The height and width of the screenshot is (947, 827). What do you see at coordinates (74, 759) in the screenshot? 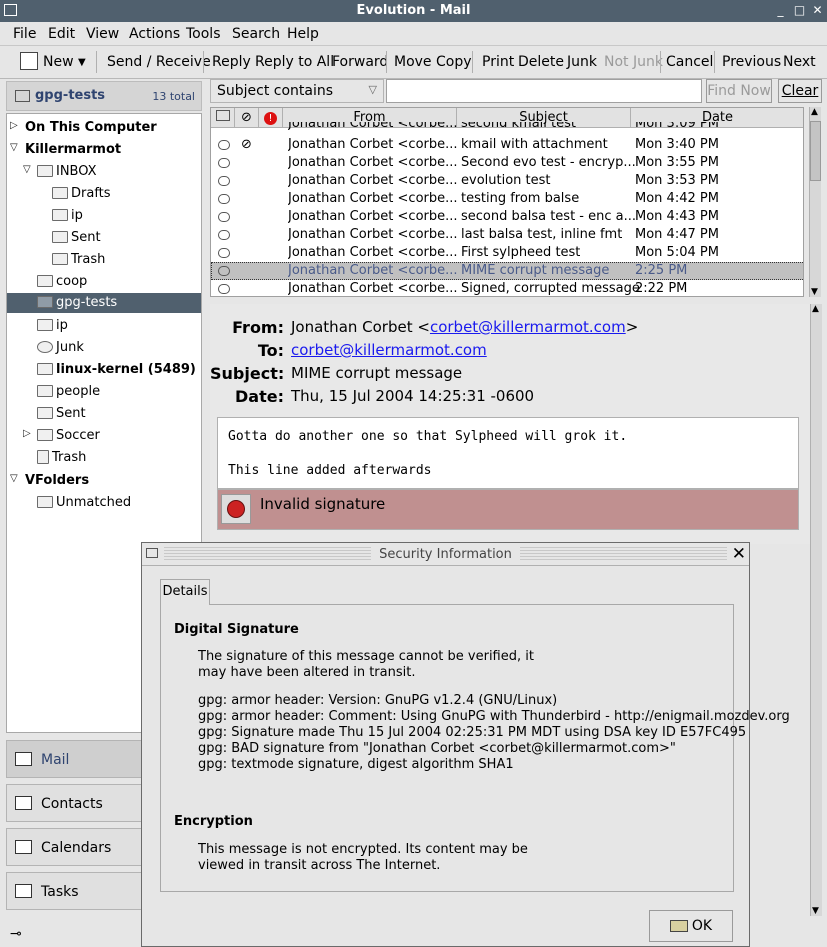
I see `switcher-mail: Mail` at bounding box center [74, 759].